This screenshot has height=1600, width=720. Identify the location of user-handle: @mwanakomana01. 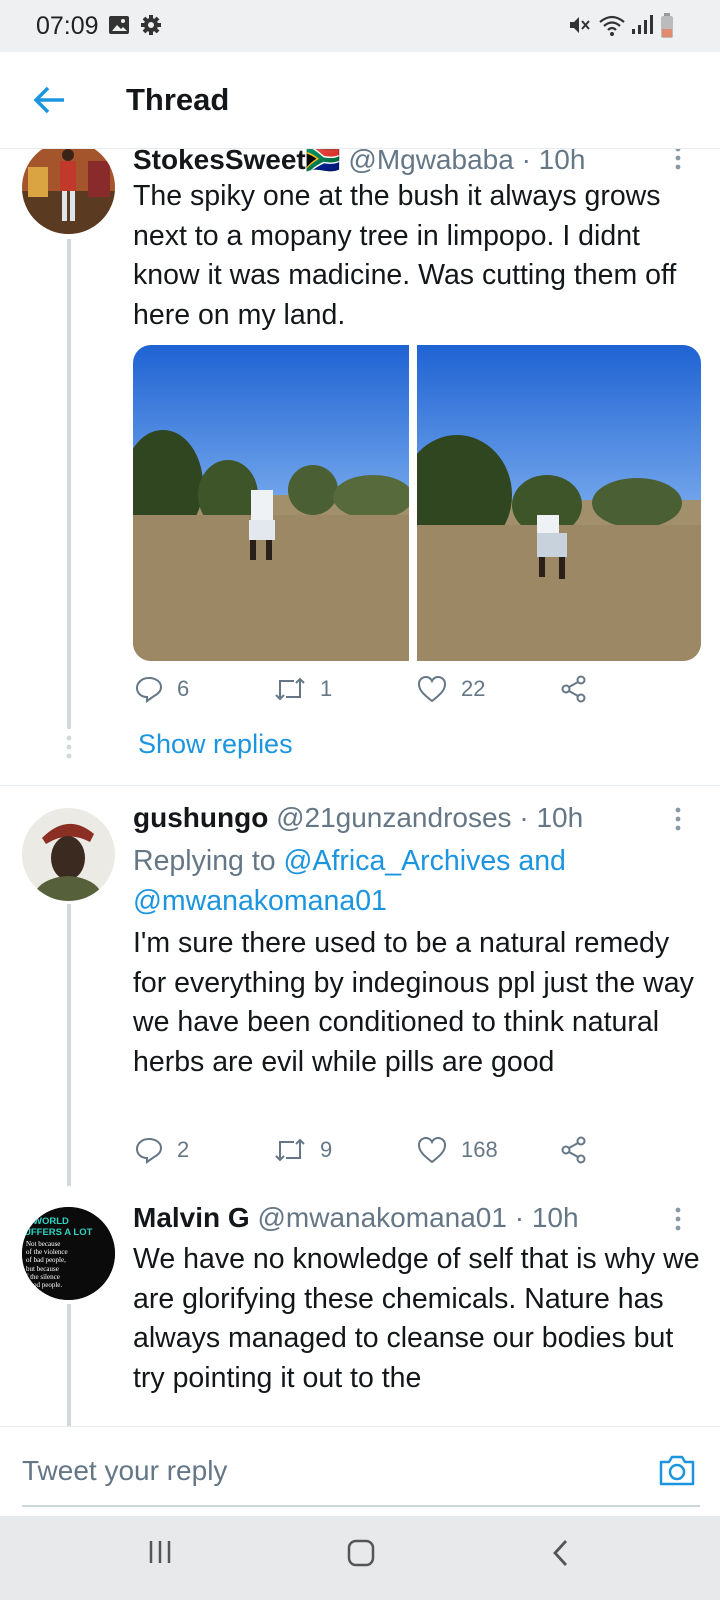
(381, 1217).